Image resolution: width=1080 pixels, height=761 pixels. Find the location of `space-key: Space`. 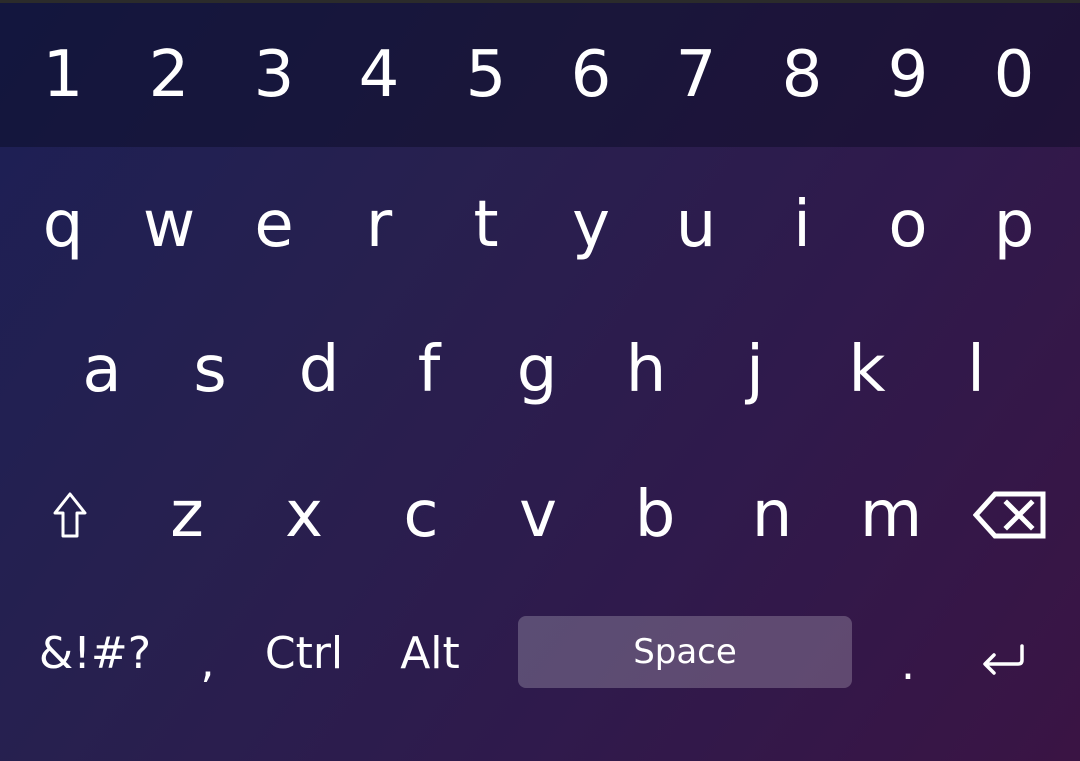

space-key: Space is located at coordinates (685, 652).